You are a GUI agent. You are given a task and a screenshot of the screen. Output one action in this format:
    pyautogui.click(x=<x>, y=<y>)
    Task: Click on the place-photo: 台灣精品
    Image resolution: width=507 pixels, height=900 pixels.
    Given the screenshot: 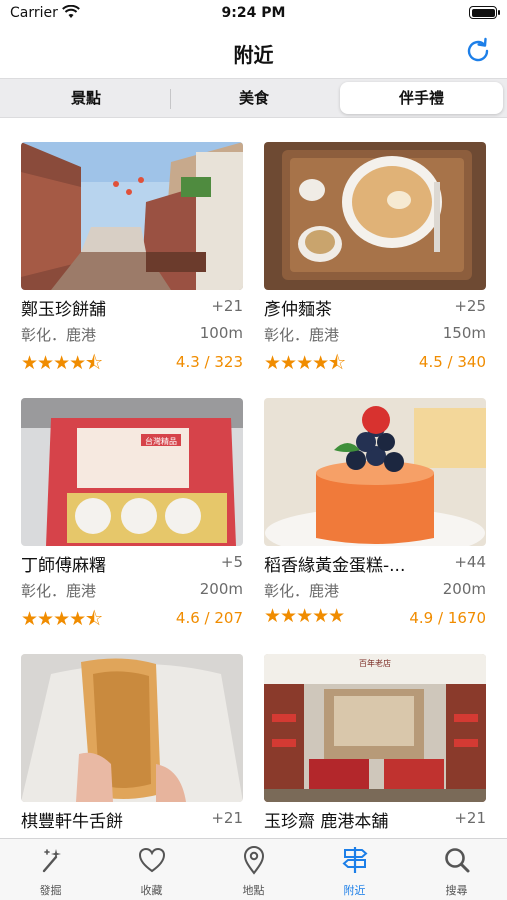 What is the action you would take?
    pyautogui.click(x=132, y=472)
    